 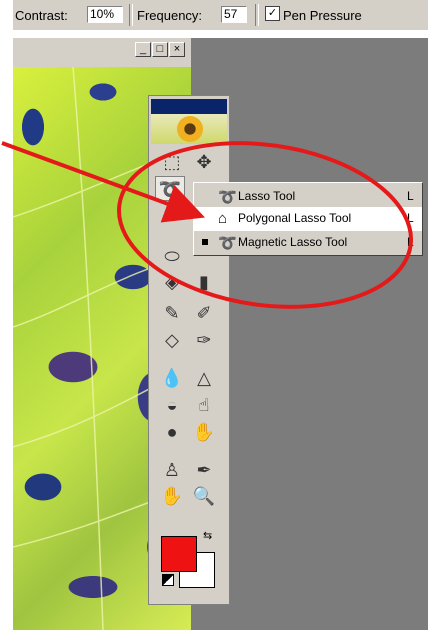 I want to click on polygonal-lasso-icon: ⌂, so click(x=223, y=218).